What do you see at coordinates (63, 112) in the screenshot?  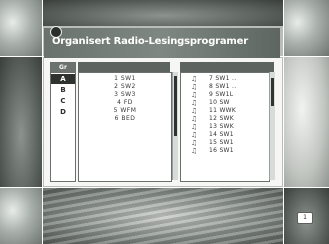 I see `group-item-d: D` at bounding box center [63, 112].